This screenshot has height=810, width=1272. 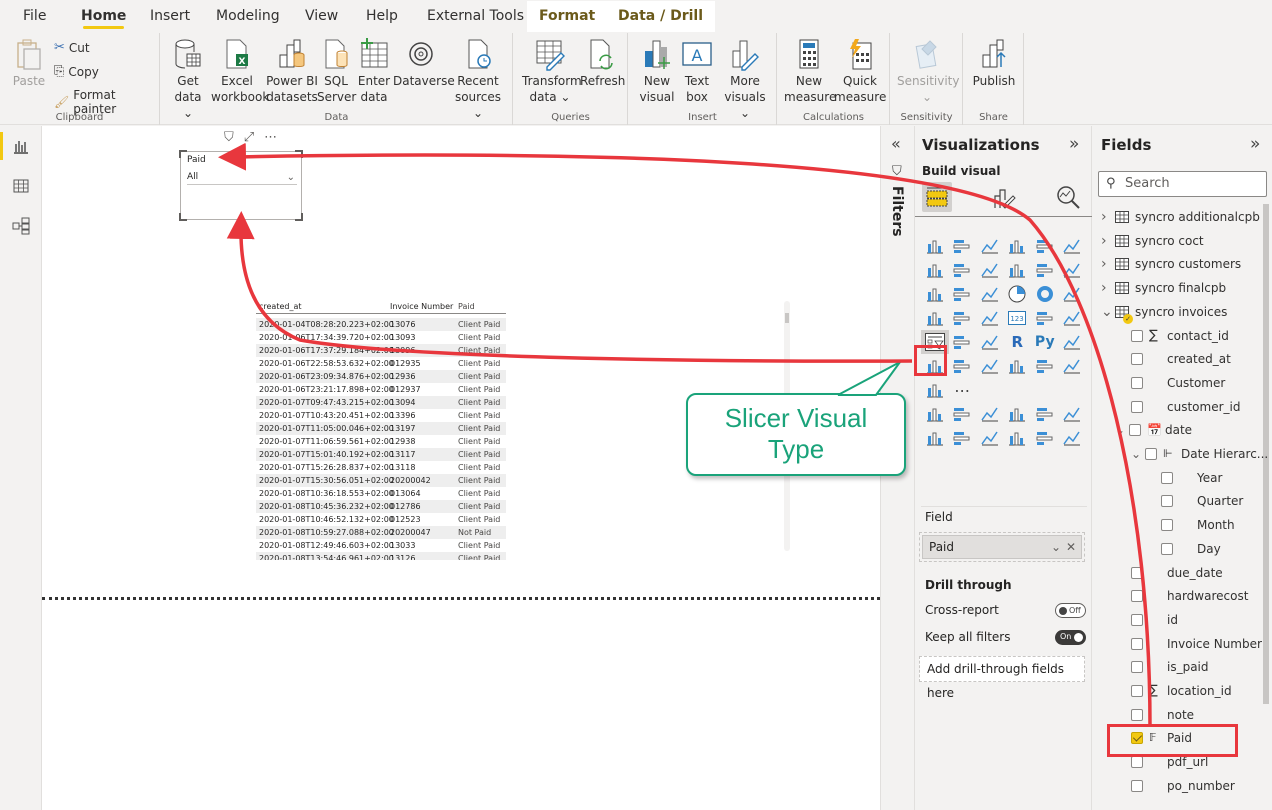 What do you see at coordinates (1045, 342) in the screenshot?
I see `python-visual-icon: Py` at bounding box center [1045, 342].